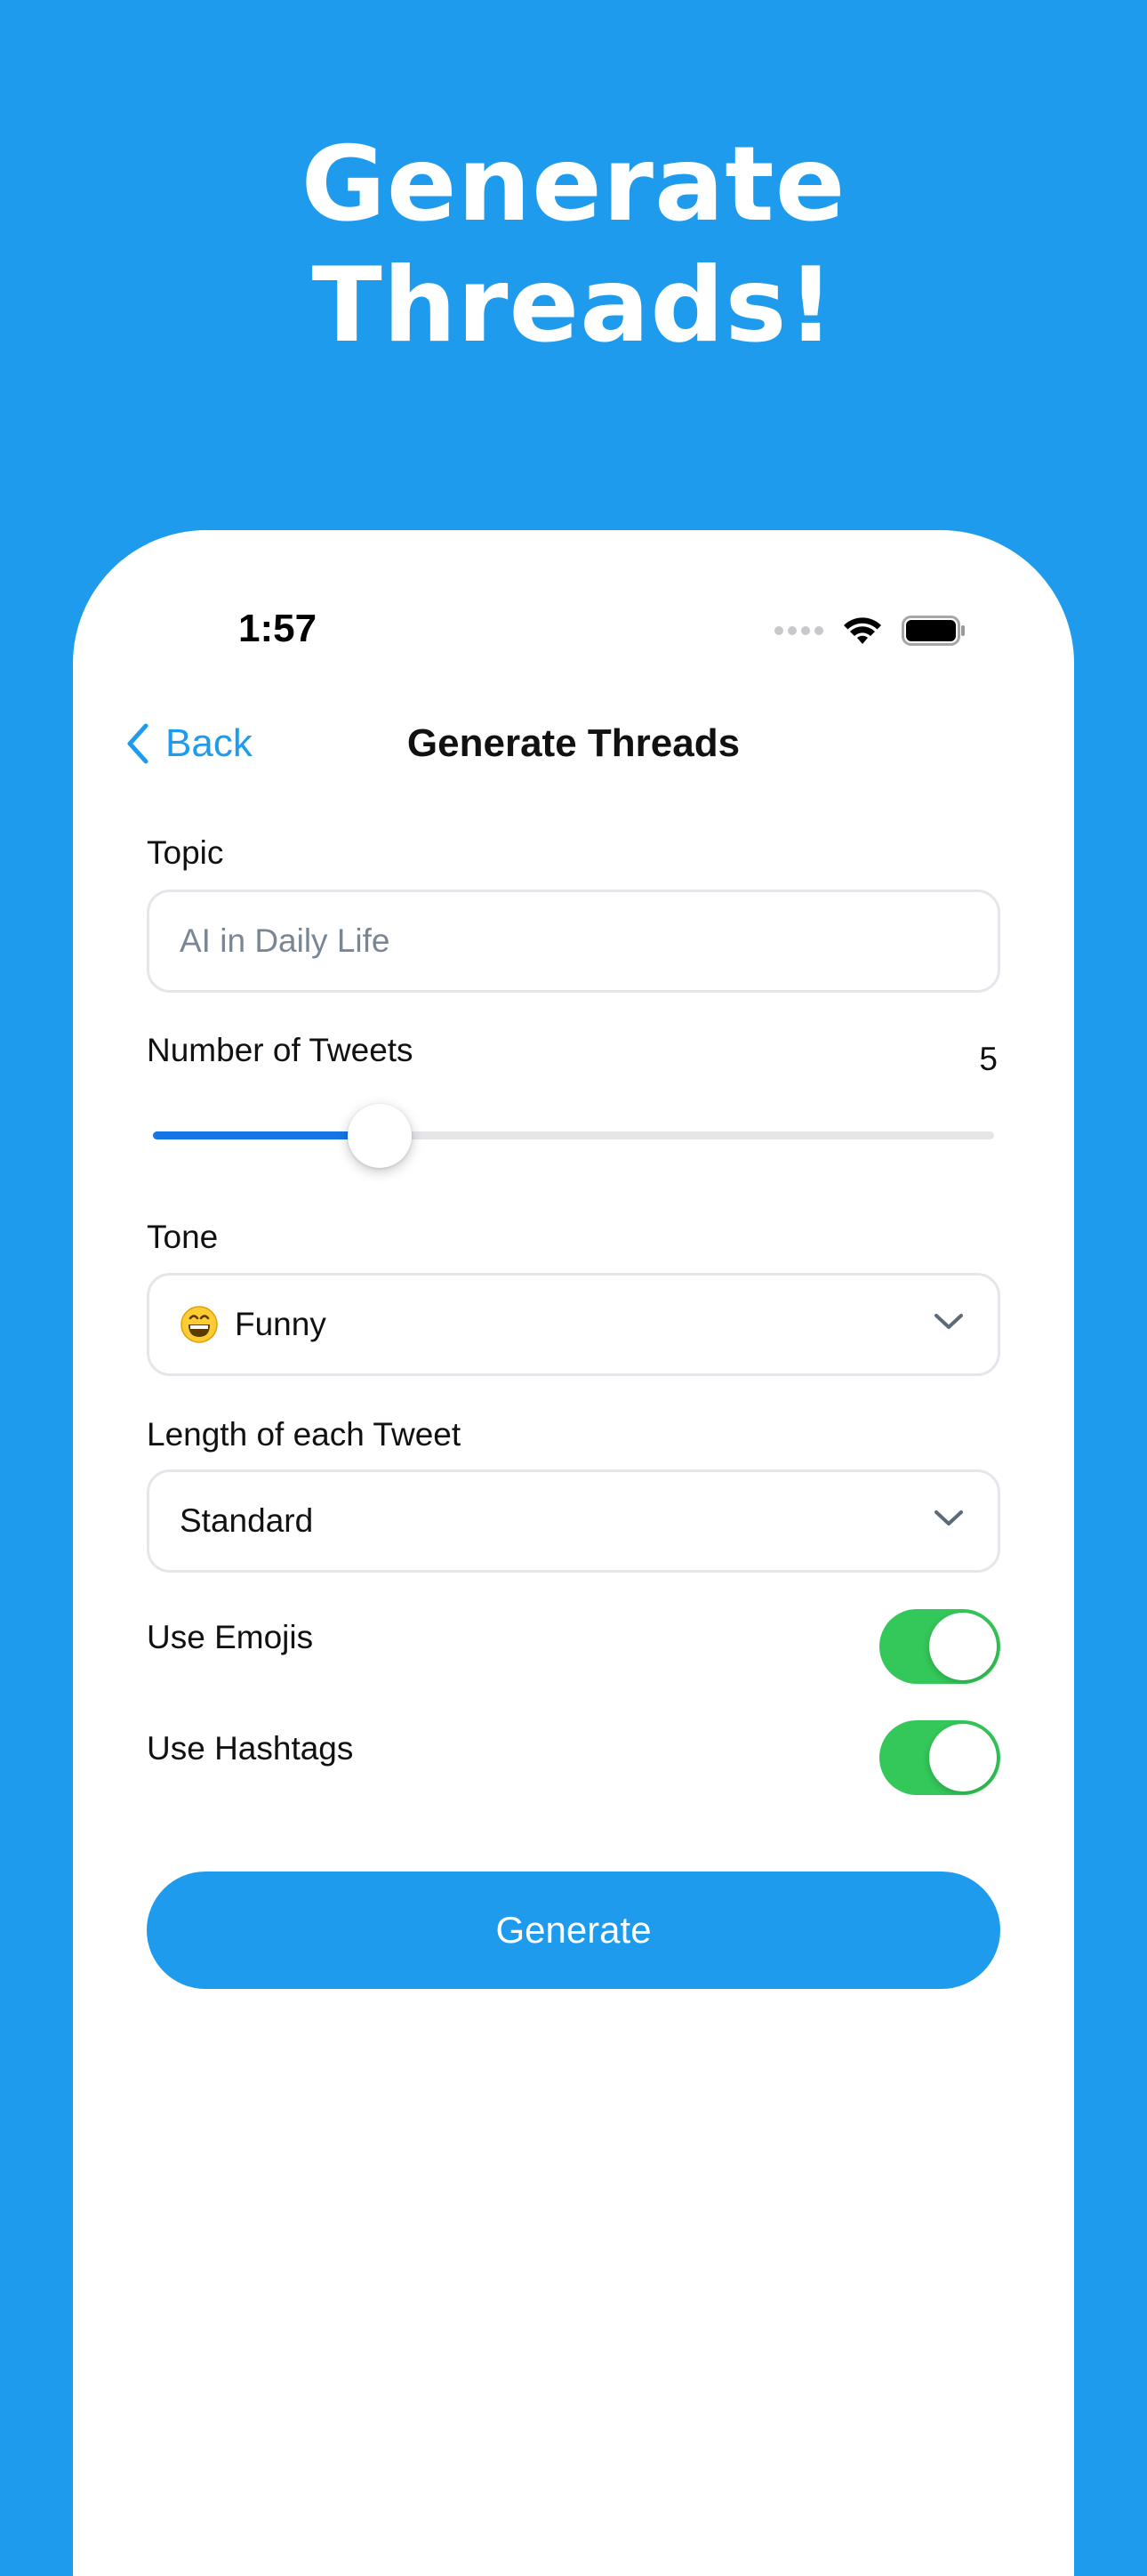 Image resolution: width=1147 pixels, height=2576 pixels. Describe the element at coordinates (573, 1324) in the screenshot. I see `tone-select: Funny` at that location.